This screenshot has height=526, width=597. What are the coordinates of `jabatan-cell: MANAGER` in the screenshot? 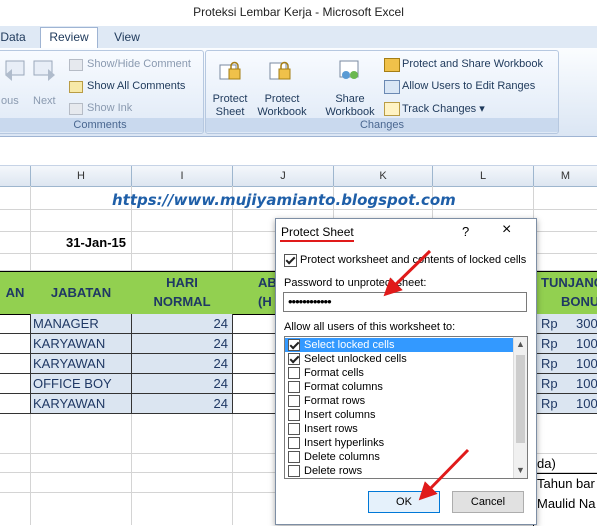 It's located at (66, 323).